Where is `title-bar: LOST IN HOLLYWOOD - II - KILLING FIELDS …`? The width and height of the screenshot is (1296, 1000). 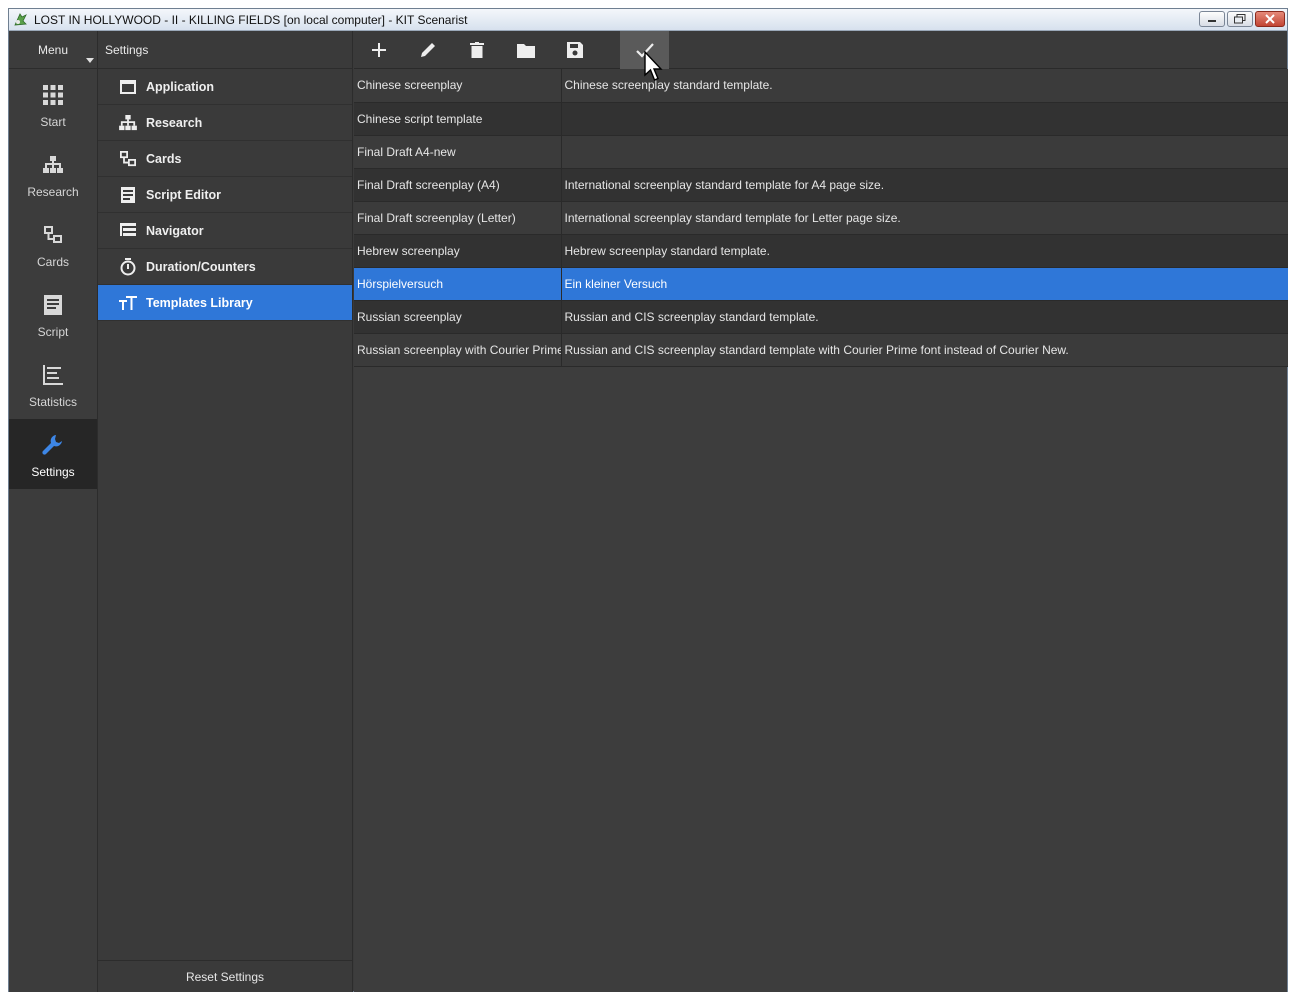 title-bar: LOST IN HOLLYWOOD - II - KILLING FIELDS … is located at coordinates (648, 20).